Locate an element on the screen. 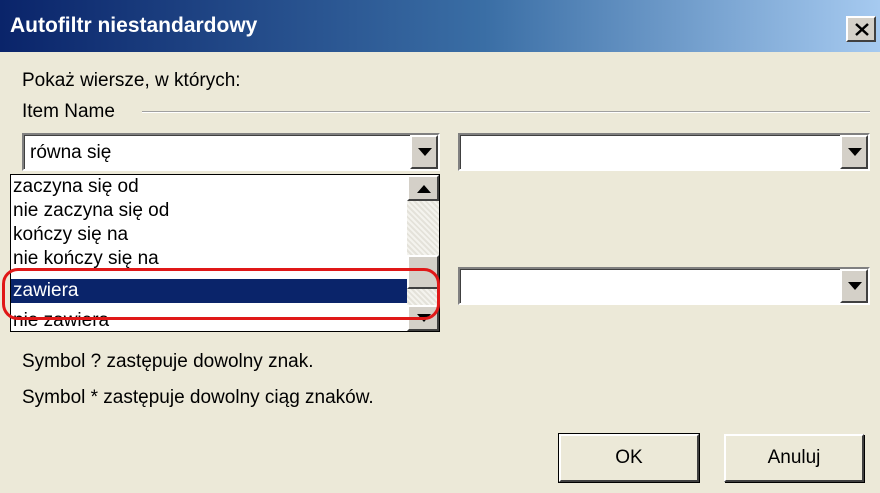 The width and height of the screenshot is (880, 493). value1-select is located at coordinates (664, 152).